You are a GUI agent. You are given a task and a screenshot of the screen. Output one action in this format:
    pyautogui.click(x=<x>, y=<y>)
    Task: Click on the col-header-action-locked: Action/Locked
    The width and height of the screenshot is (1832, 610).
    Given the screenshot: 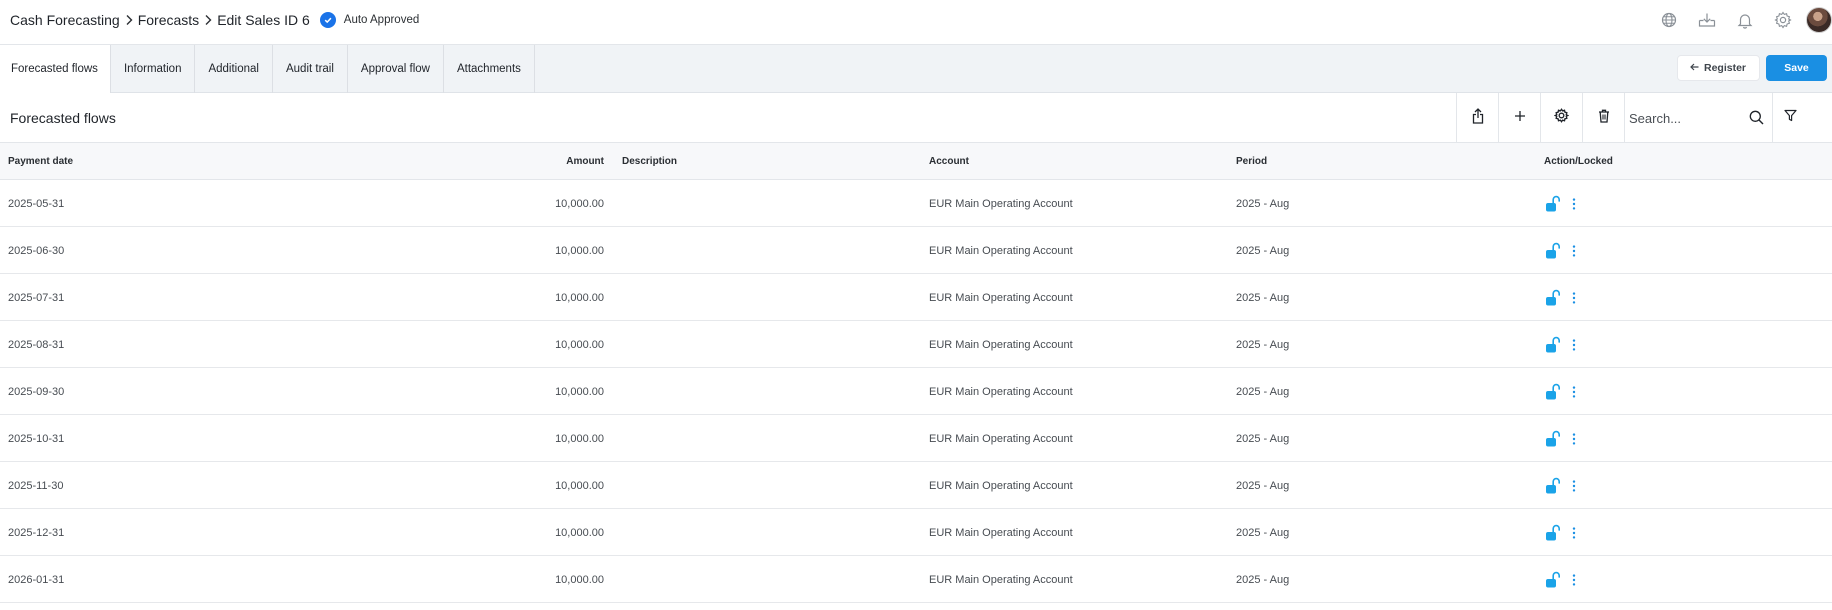 What is the action you would take?
    pyautogui.click(x=1578, y=161)
    